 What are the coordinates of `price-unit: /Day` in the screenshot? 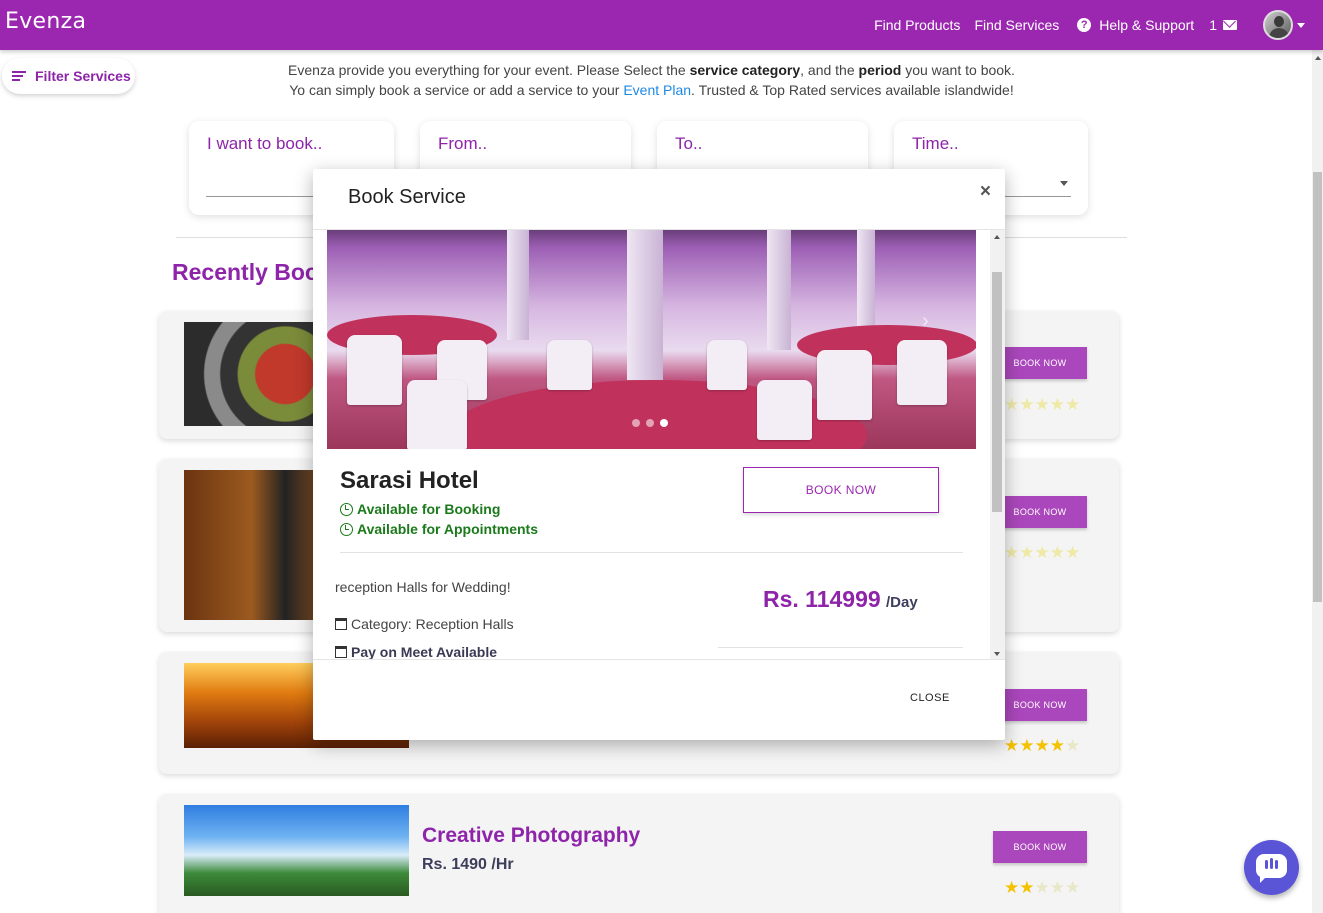 It's located at (902, 602).